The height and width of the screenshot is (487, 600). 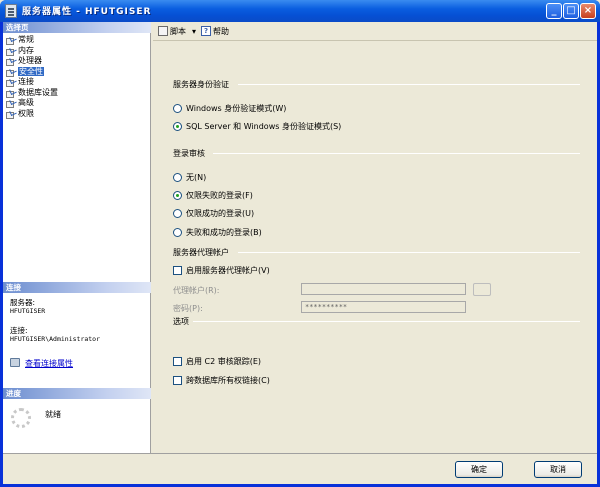 What do you see at coordinates (87, 12) in the screenshot?
I see `window-title: 服务器属性 - HFUTGISER` at bounding box center [87, 12].